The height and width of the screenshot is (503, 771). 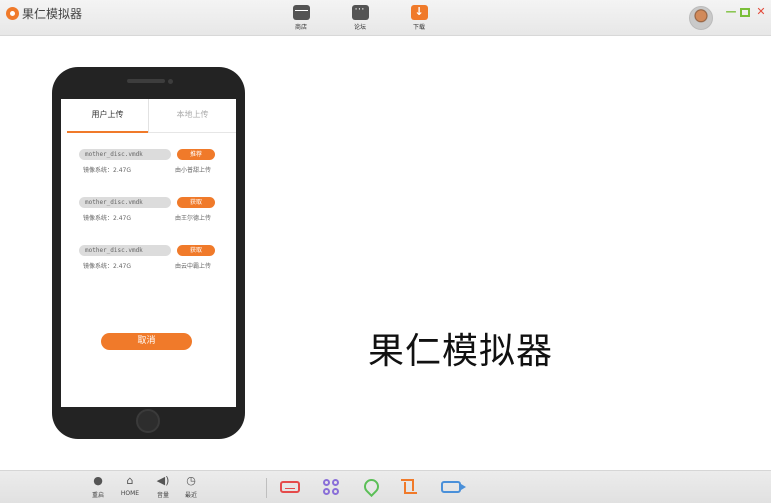 What do you see at coordinates (149, 163) in the screenshot?
I see `list-item: mother_disc.vmdk 推荐 镜像系统：2.47G 由小普甜上传` at bounding box center [149, 163].